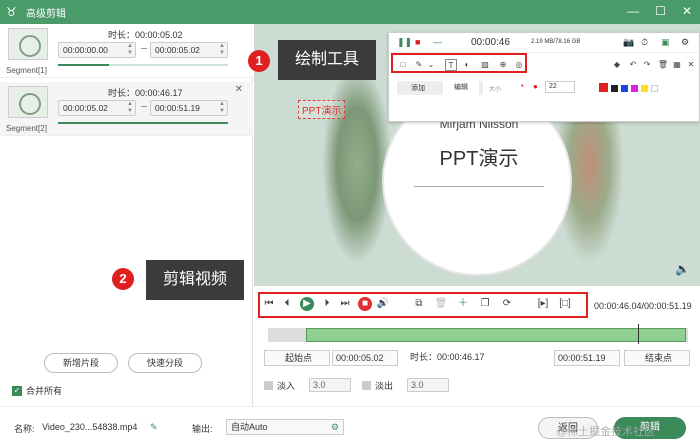 The width and height of the screenshot is (700, 448). What do you see at coordinates (556, 42) in the screenshot?
I see `record-size: 2.19 MB/78.16 GB` at bounding box center [556, 42].